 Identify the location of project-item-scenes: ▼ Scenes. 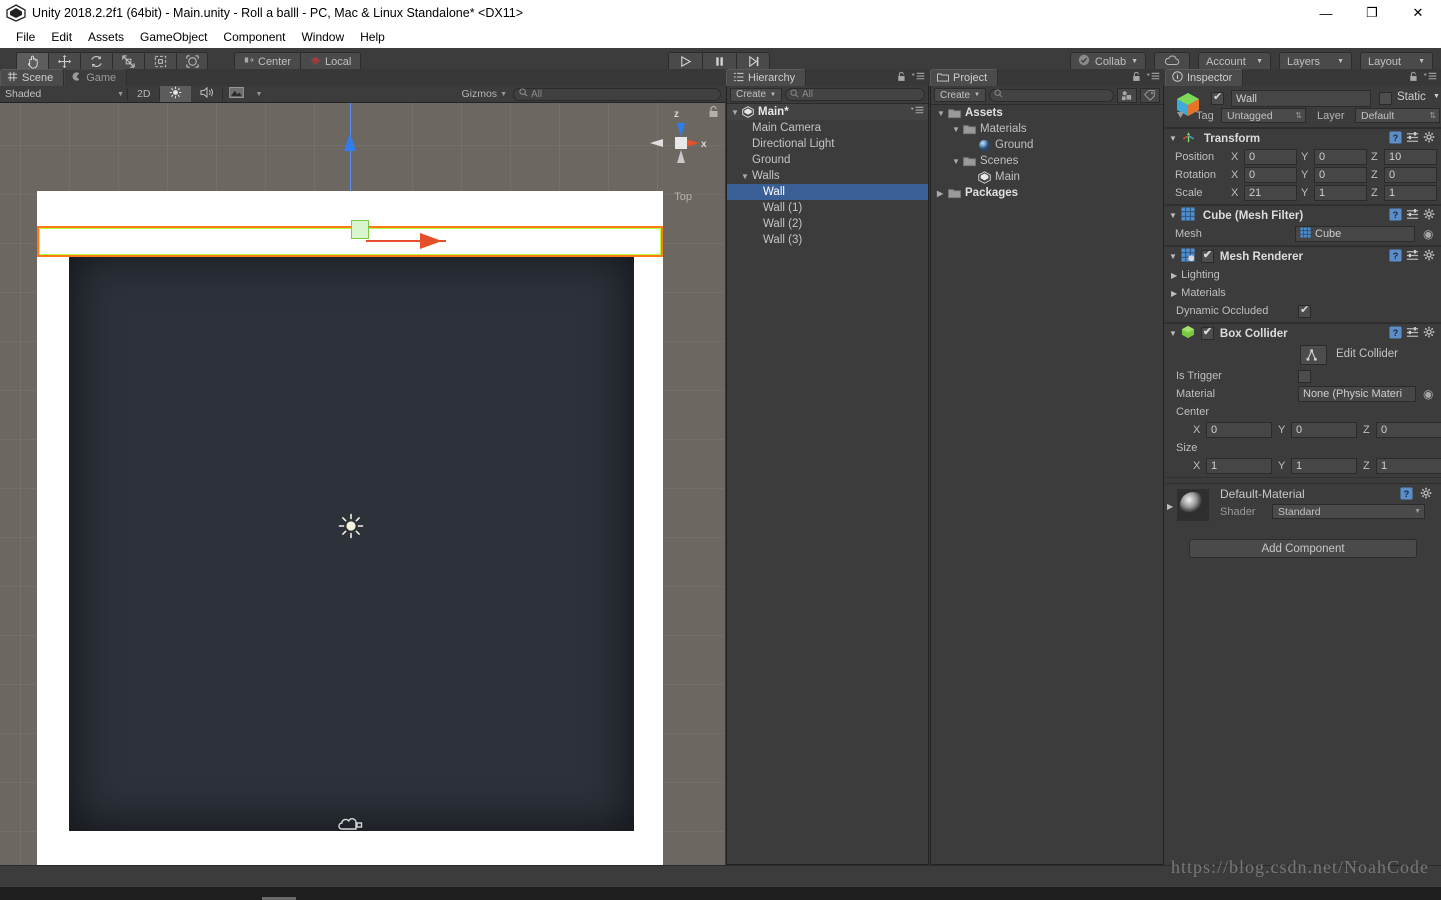
(1047, 161).